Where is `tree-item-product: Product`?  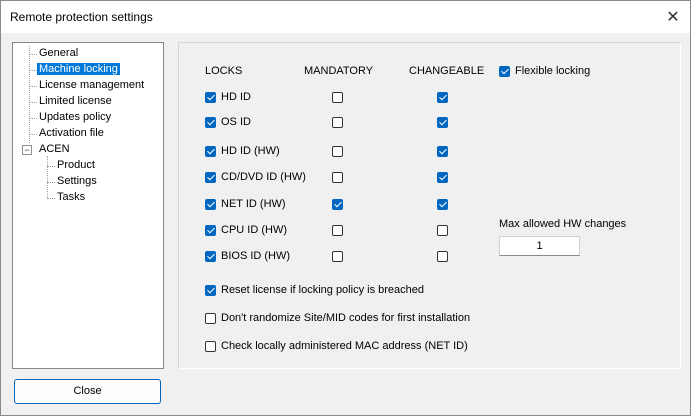
tree-item-product: Product is located at coordinates (76, 165).